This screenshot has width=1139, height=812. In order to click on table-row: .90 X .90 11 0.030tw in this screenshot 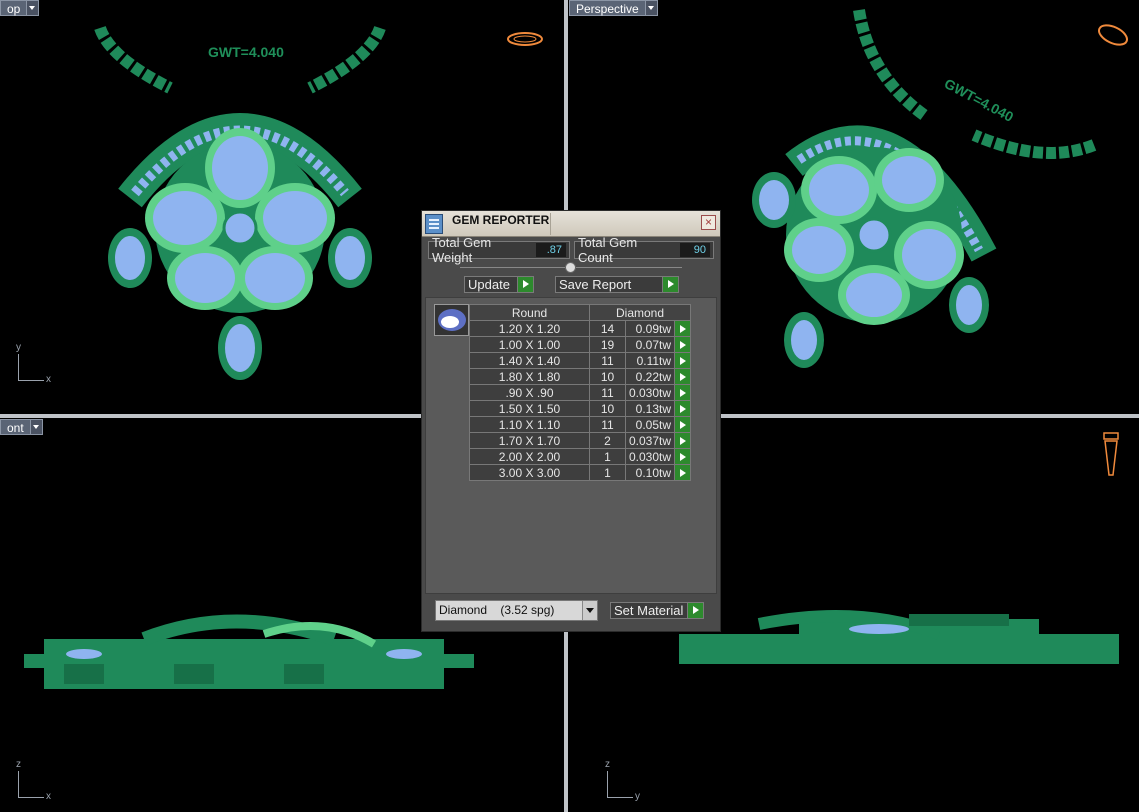, I will do `click(580, 392)`.